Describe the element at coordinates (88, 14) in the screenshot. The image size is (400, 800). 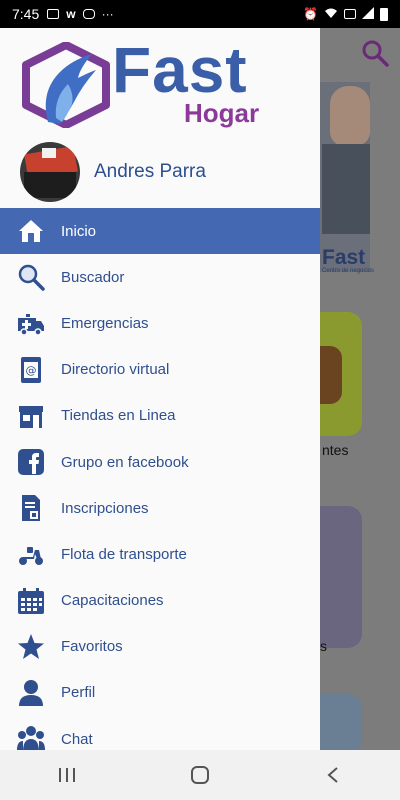
I see `instagram-notification-icon` at that location.